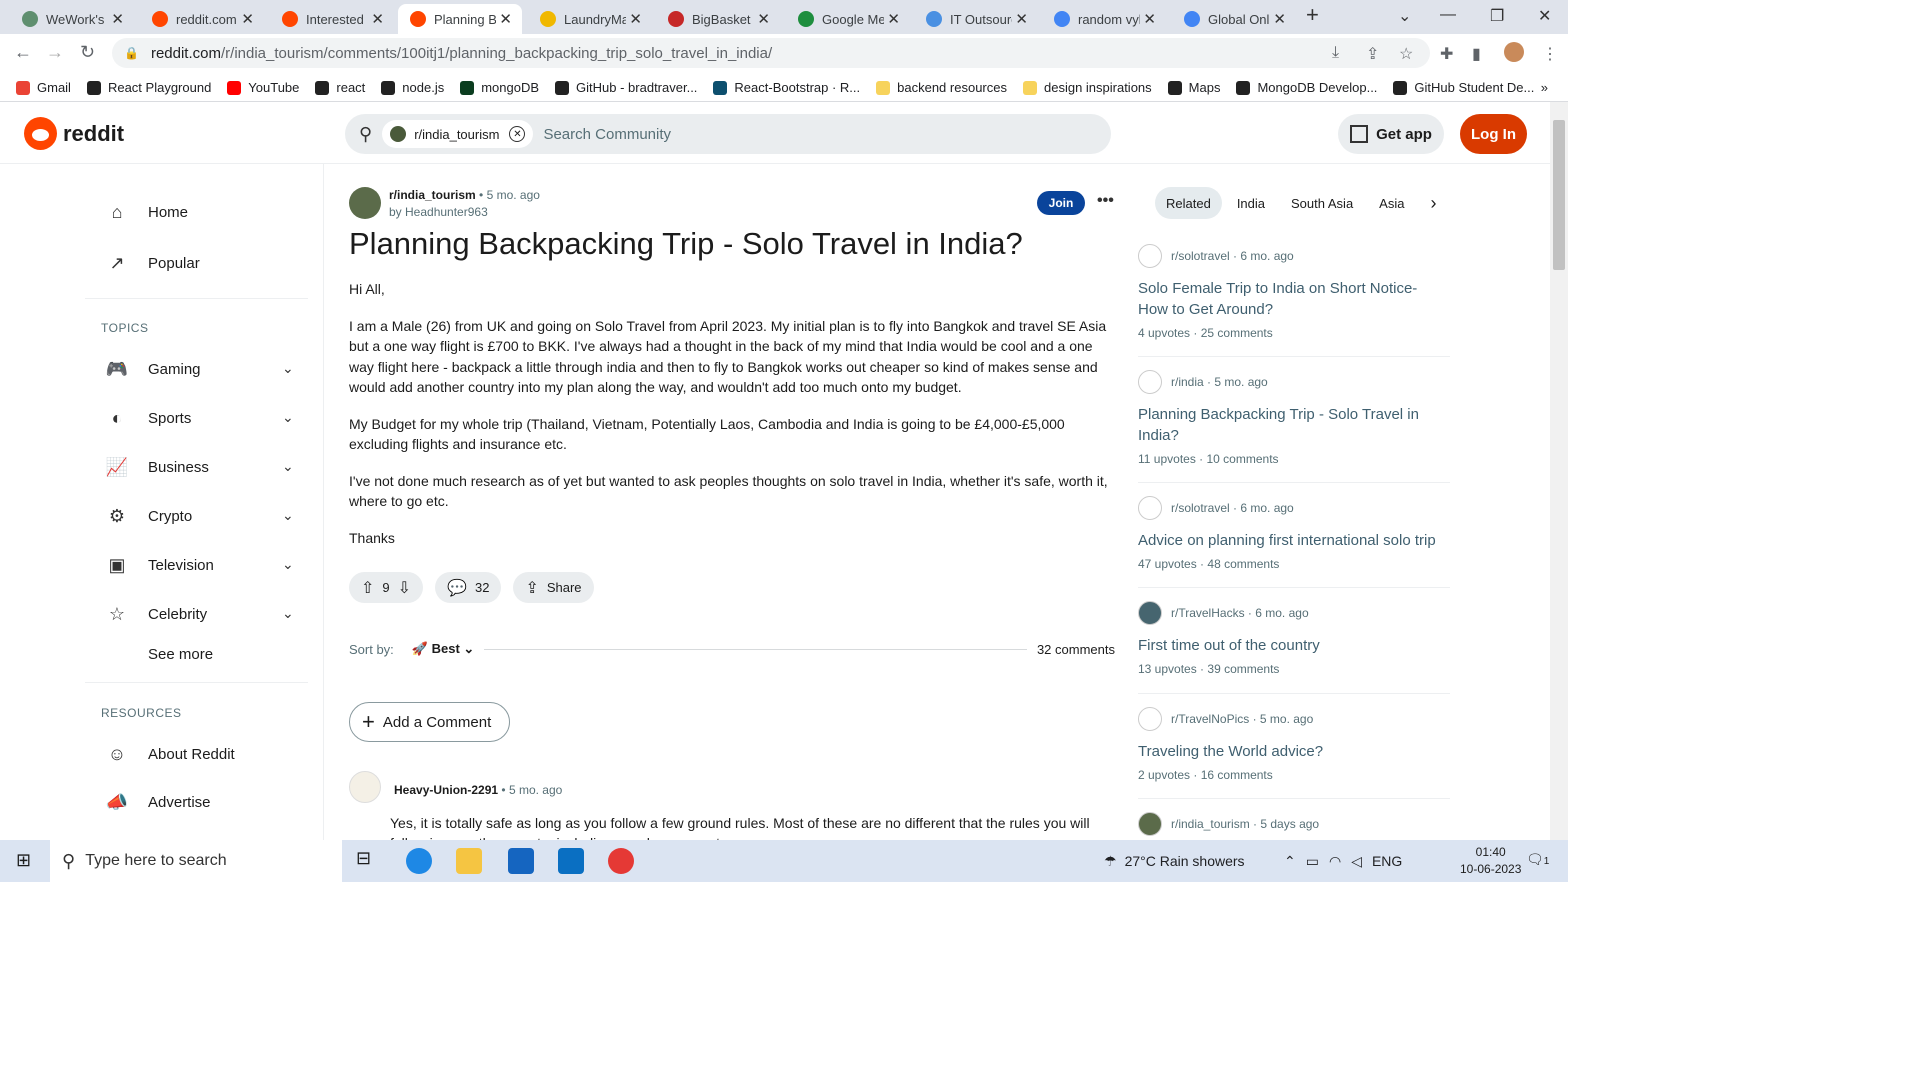 This screenshot has width=1920, height=1080. I want to click on notifications-icon: 🗨1, so click(1537, 859).